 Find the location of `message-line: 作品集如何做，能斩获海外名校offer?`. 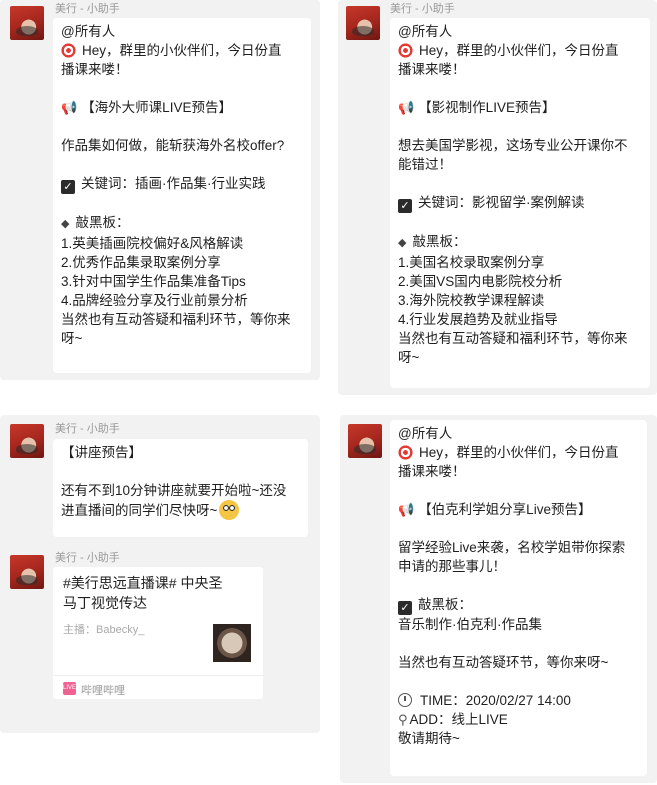

message-line: 作品集如何做，能斩获海外名校offer? is located at coordinates (182, 145).